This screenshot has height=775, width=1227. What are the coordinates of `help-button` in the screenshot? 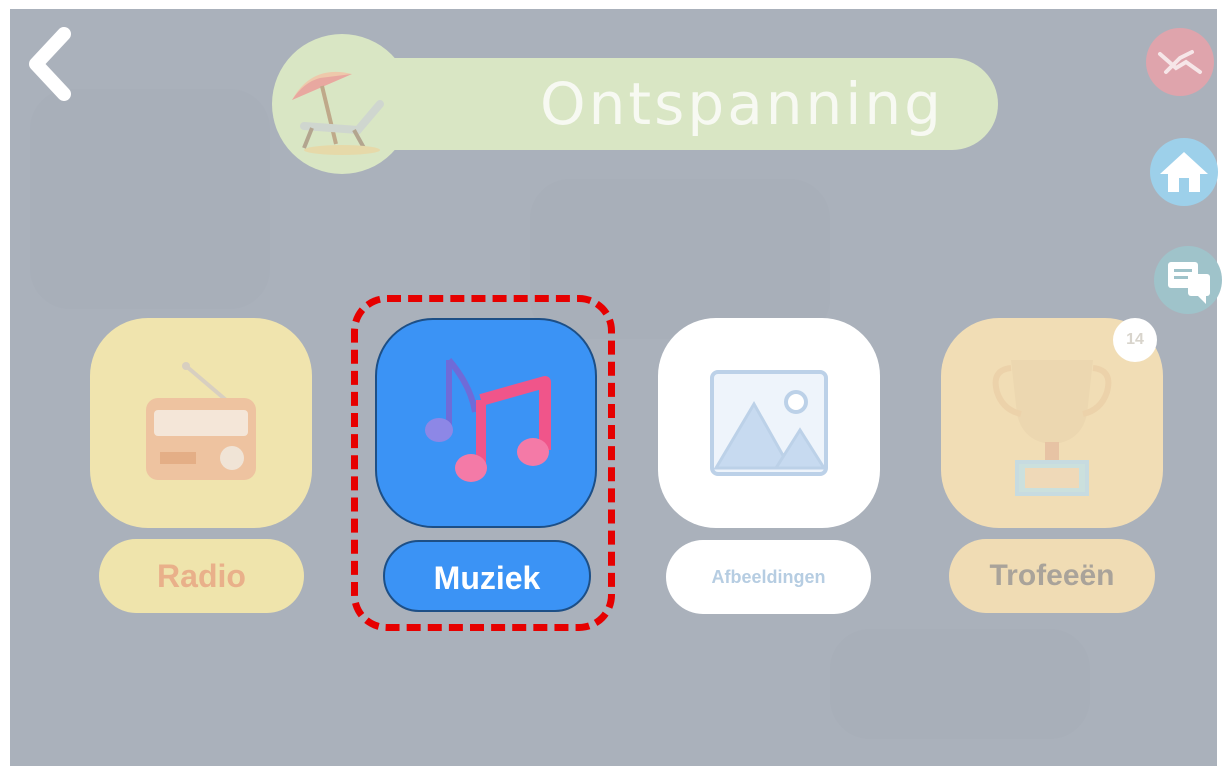 It's located at (1180, 62).